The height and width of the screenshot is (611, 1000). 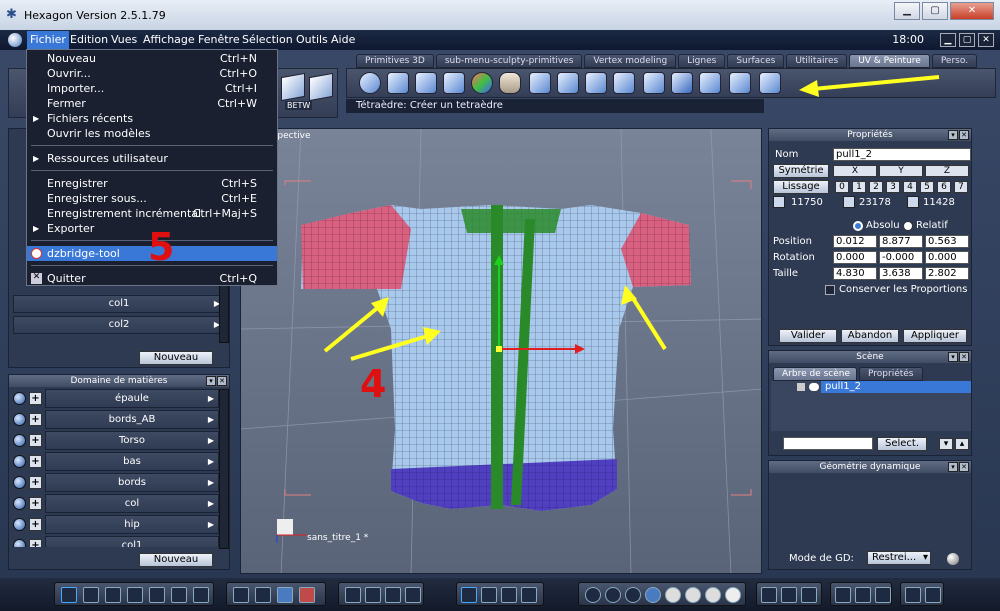 What do you see at coordinates (152, 183) in the screenshot?
I see `menu-item-enregistrer: Enregistrer Ctrl+S` at bounding box center [152, 183].